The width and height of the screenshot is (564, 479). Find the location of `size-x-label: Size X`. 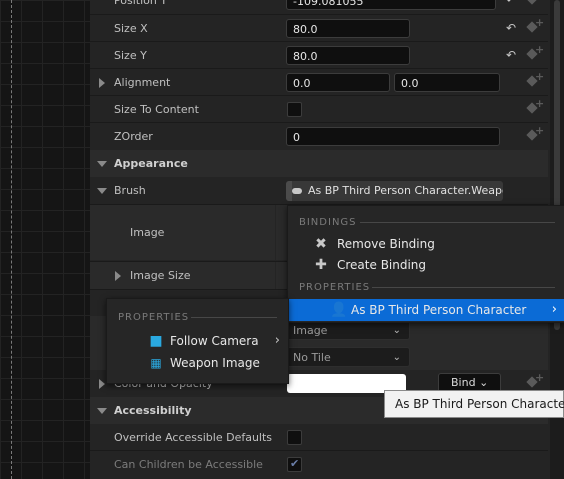

size-x-label: Size X is located at coordinates (131, 28).